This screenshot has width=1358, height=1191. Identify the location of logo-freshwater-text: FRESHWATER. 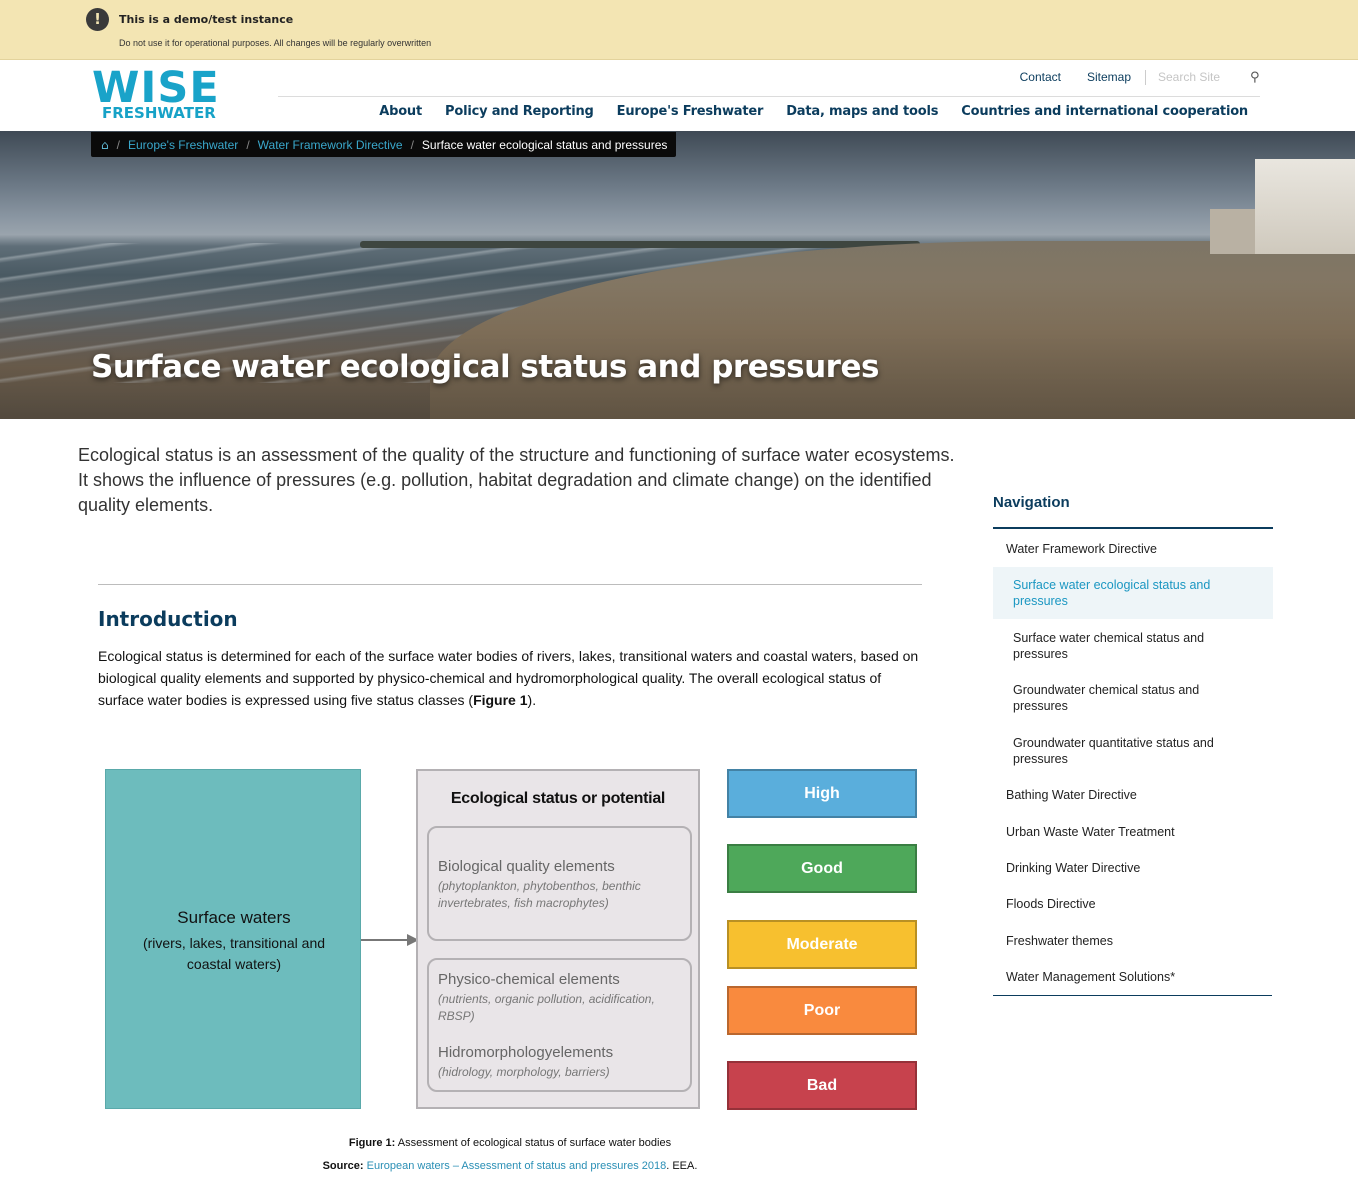
(159, 113).